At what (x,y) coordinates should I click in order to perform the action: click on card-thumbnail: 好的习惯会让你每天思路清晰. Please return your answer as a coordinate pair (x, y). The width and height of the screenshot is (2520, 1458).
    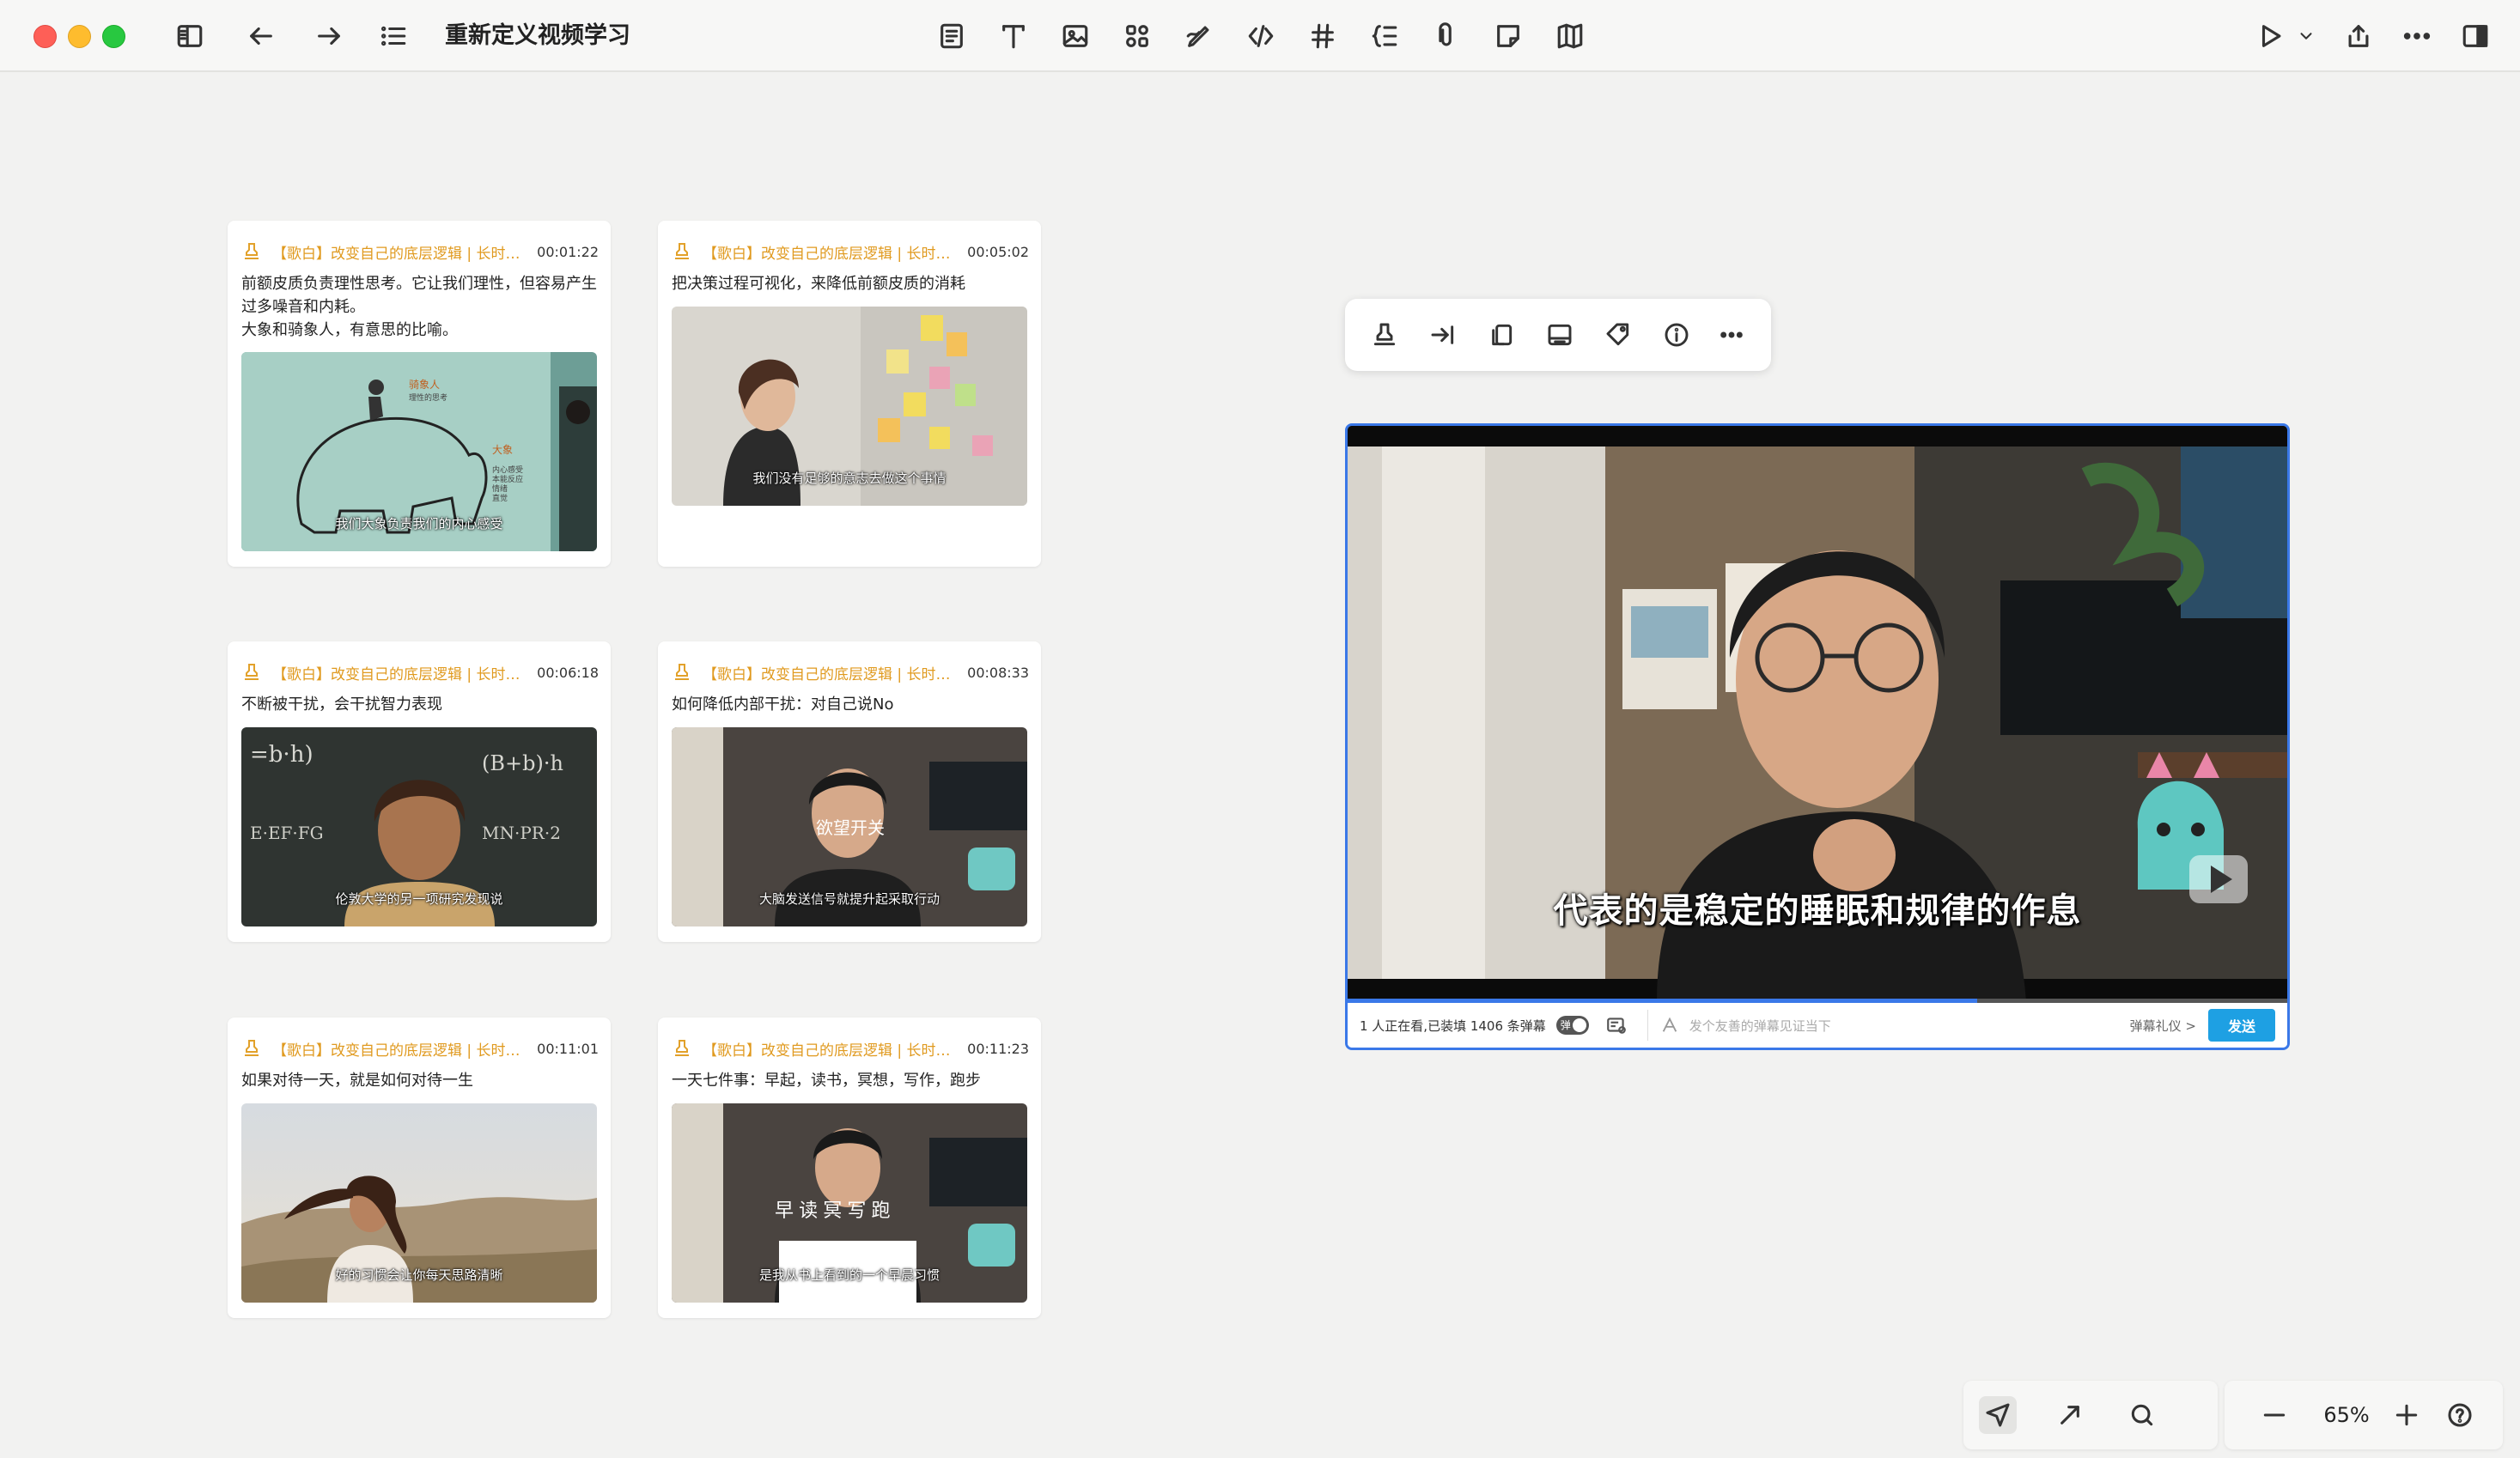
    Looking at the image, I should click on (419, 1203).